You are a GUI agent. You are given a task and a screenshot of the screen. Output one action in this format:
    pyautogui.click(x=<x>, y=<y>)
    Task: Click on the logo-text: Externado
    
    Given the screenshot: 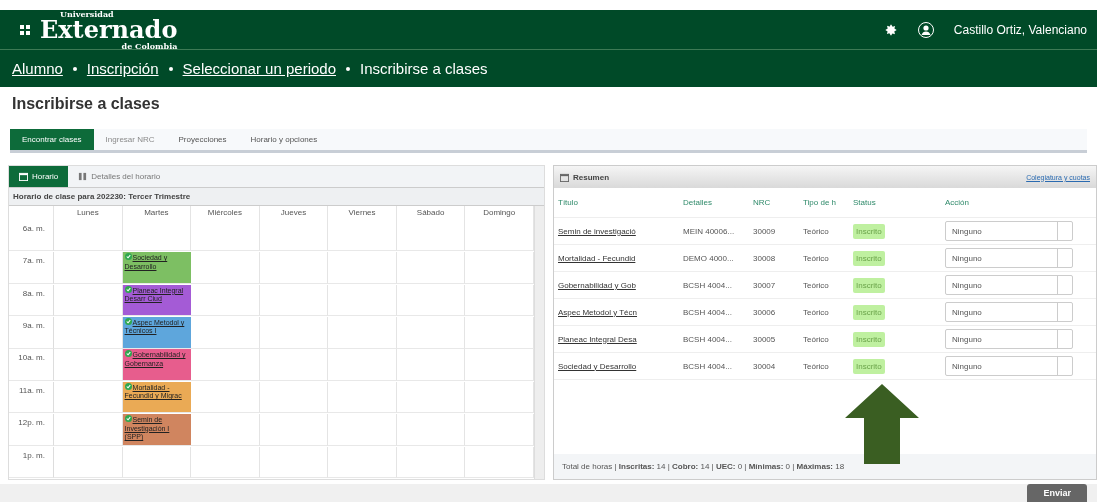 What is the action you would take?
    pyautogui.click(x=109, y=29)
    